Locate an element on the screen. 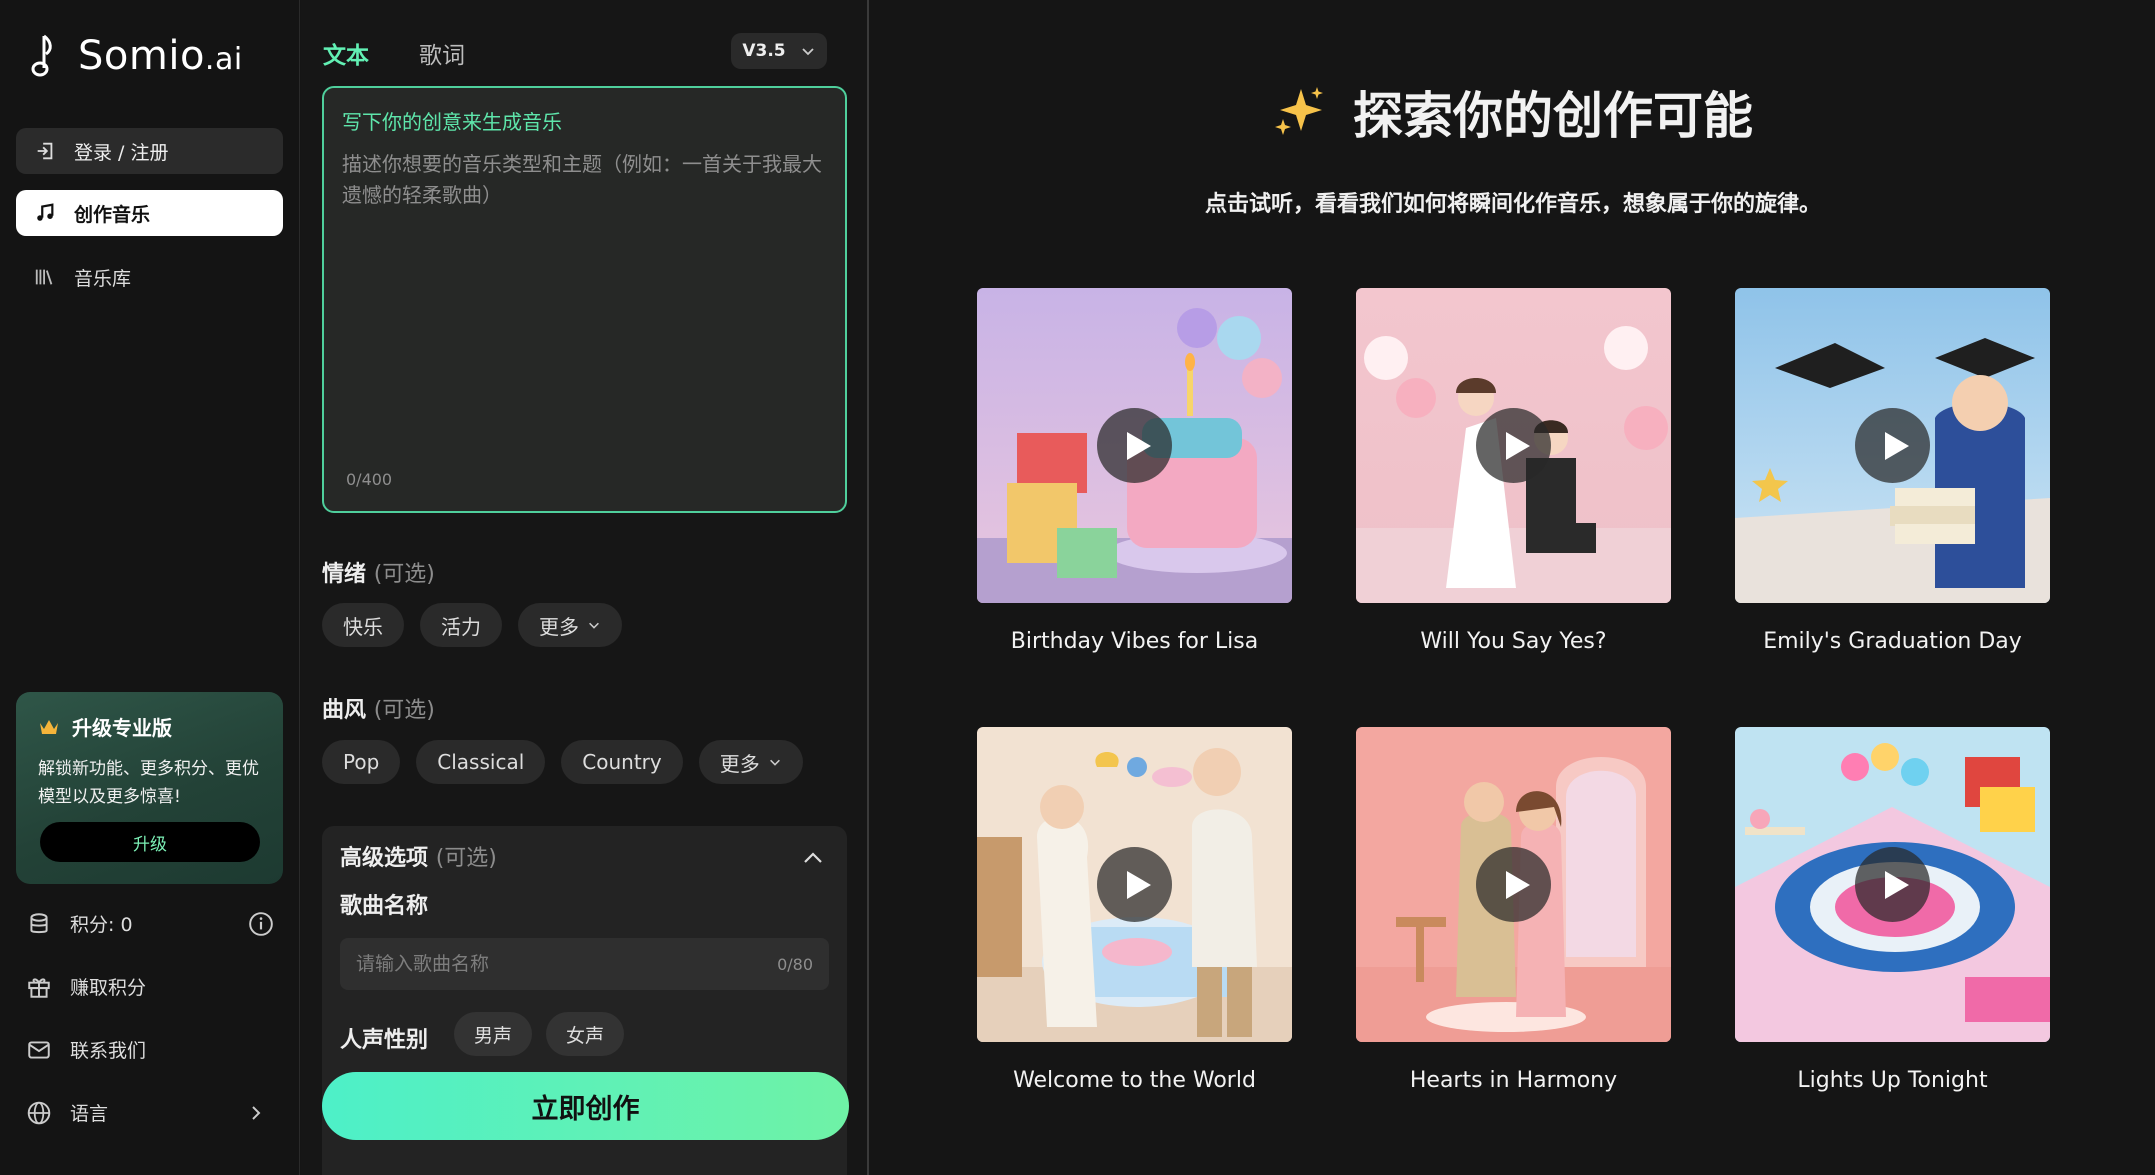  page-subtitle: 点击试听，看看我们如何将瞬间化作音乐，想象属于你的旋律。 is located at coordinates (1512, 204).